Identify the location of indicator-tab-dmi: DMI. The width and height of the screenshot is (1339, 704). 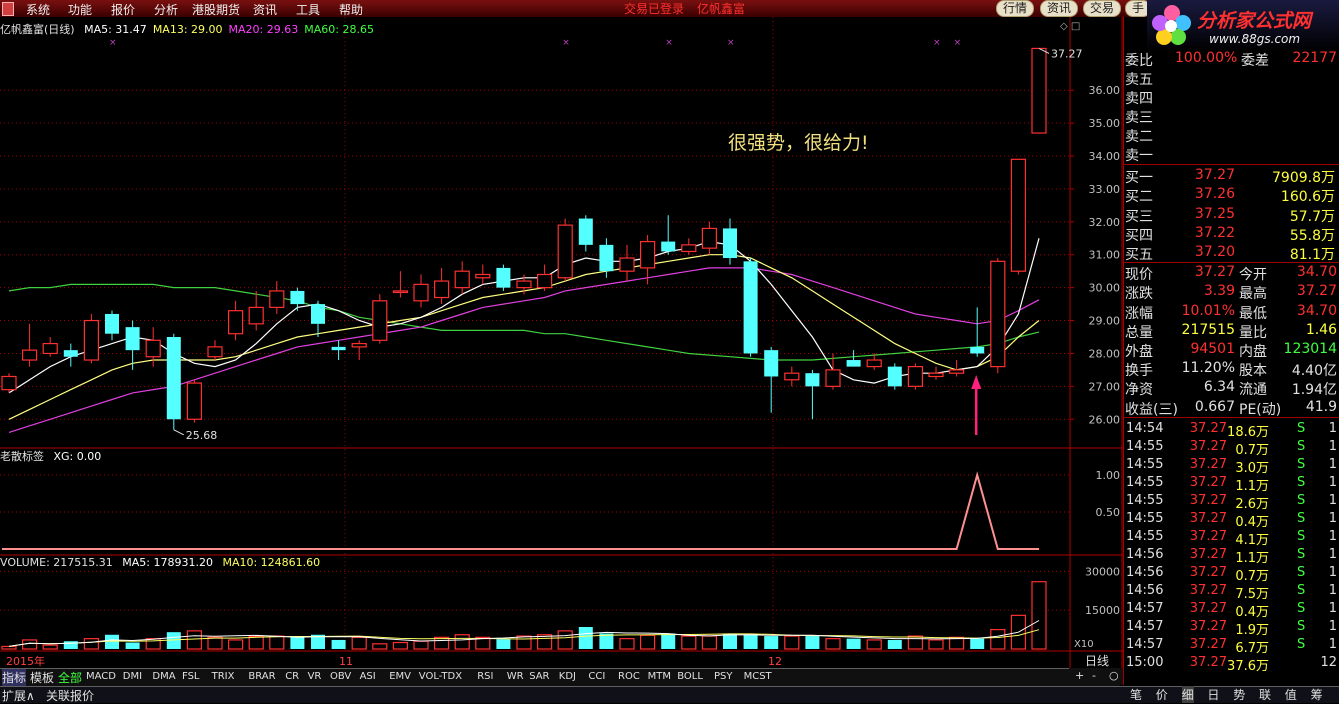
(132, 676).